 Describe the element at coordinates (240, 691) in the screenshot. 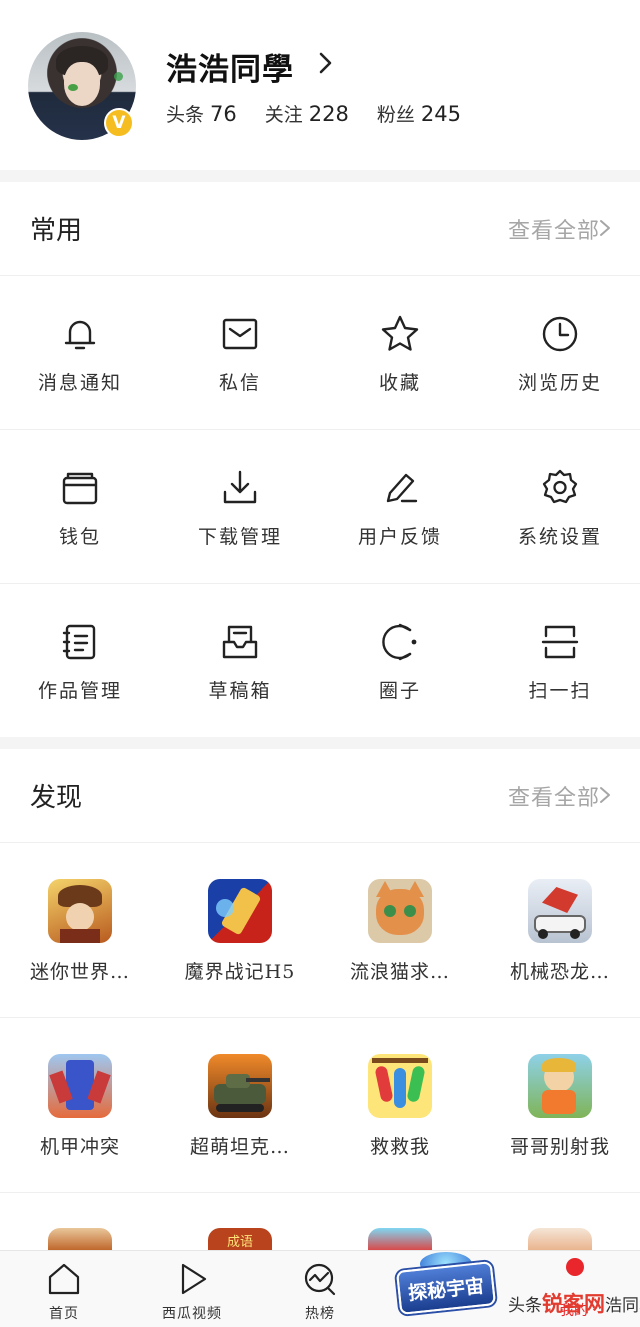

I see `menu-label: 草稿箱` at that location.